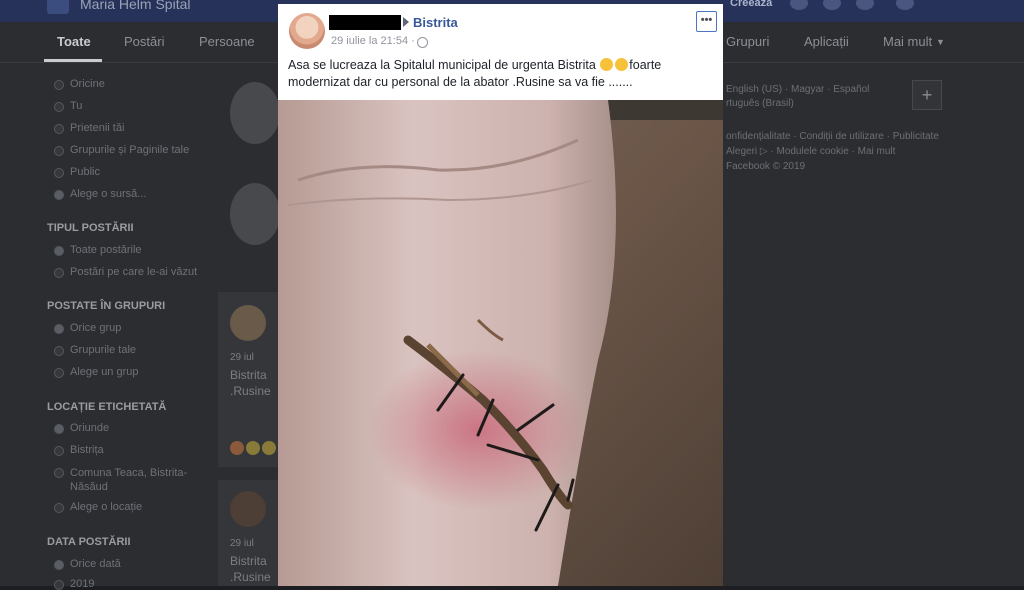 The height and width of the screenshot is (590, 1024). What do you see at coordinates (97, 128) in the screenshot?
I see `filter-option: Prietenii tăi` at bounding box center [97, 128].